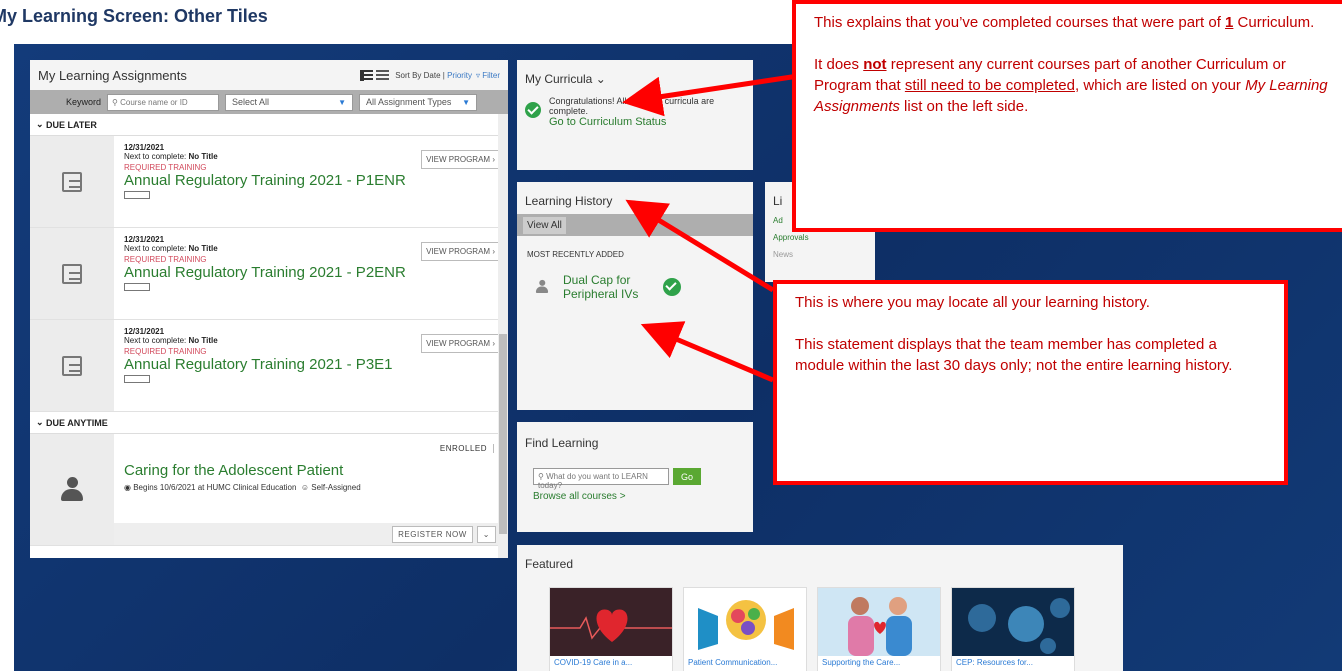 The height and width of the screenshot is (671, 1342). What do you see at coordinates (707, 352) in the screenshot?
I see `arrow-to-recent` at bounding box center [707, 352].